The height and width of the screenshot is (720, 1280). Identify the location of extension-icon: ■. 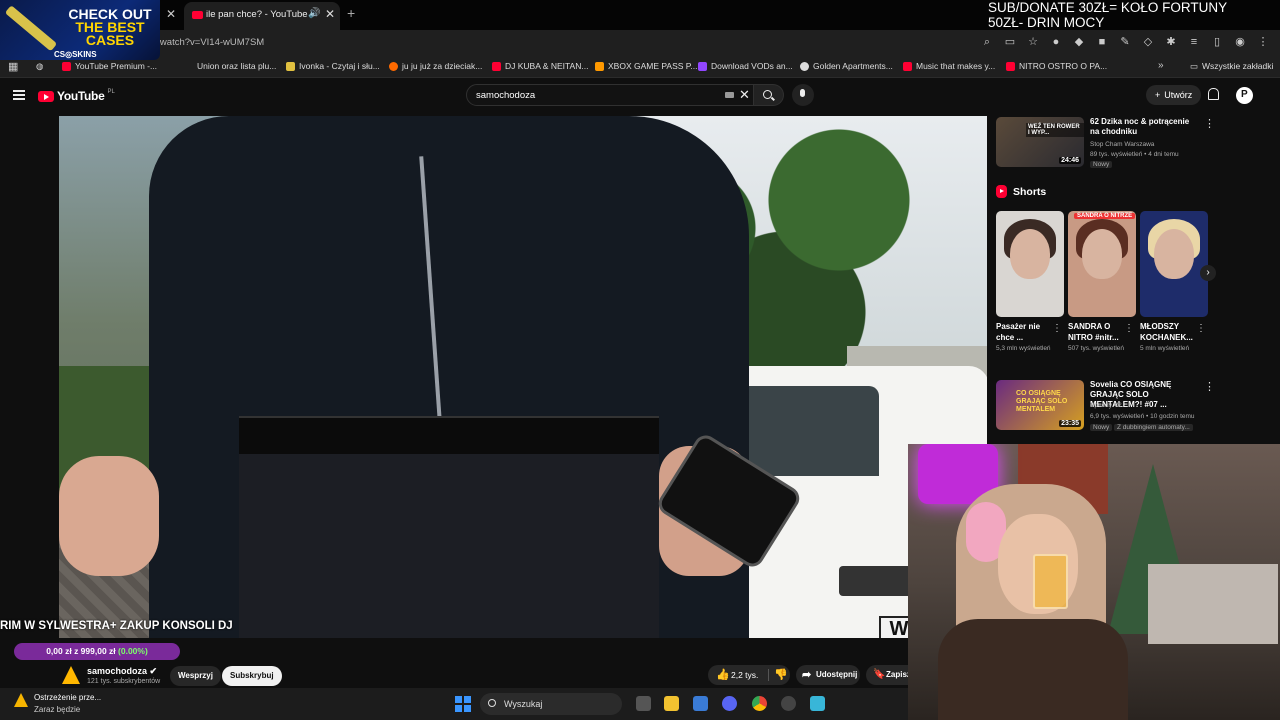
(1102, 42).